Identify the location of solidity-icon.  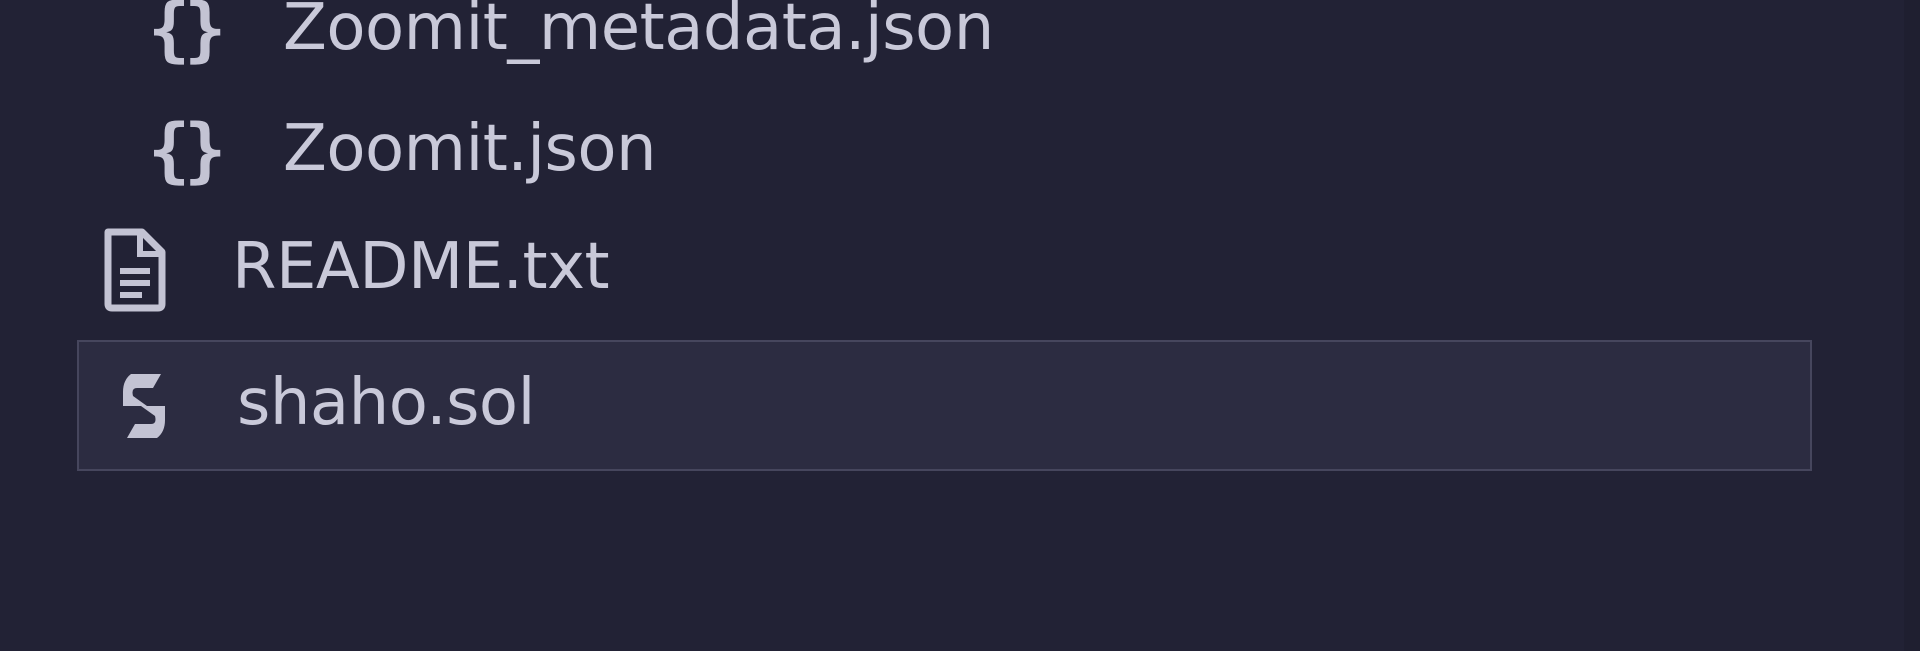
(144, 406).